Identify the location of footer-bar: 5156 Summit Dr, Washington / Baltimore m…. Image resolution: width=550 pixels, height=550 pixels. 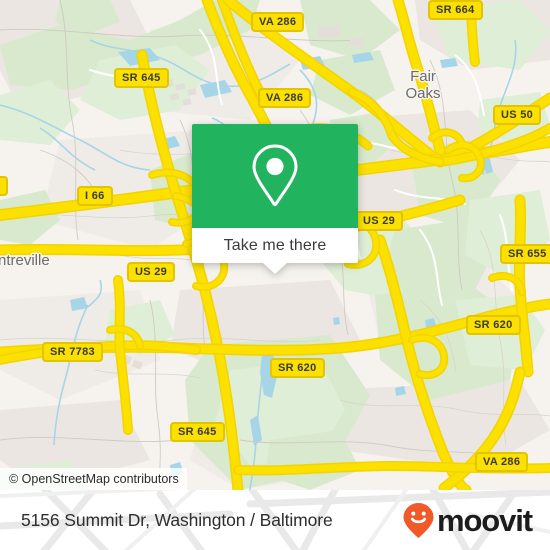
(275, 520).